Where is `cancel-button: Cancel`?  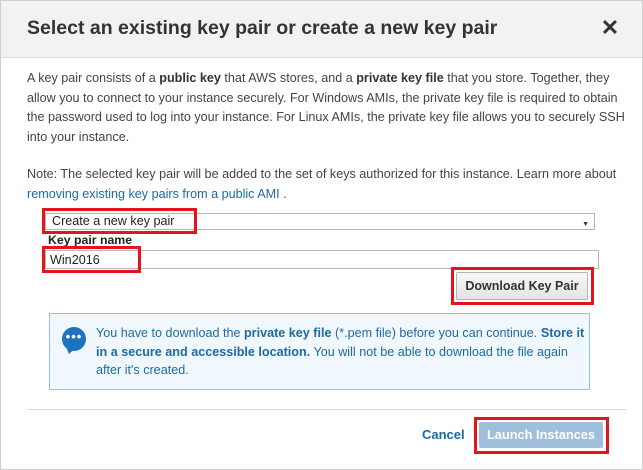
cancel-button: Cancel is located at coordinates (443, 434).